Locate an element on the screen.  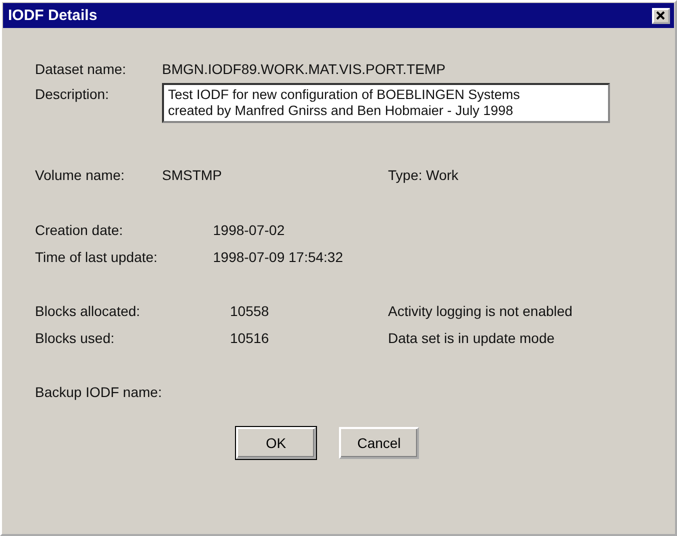
cancel-button: Cancel is located at coordinates (379, 443).